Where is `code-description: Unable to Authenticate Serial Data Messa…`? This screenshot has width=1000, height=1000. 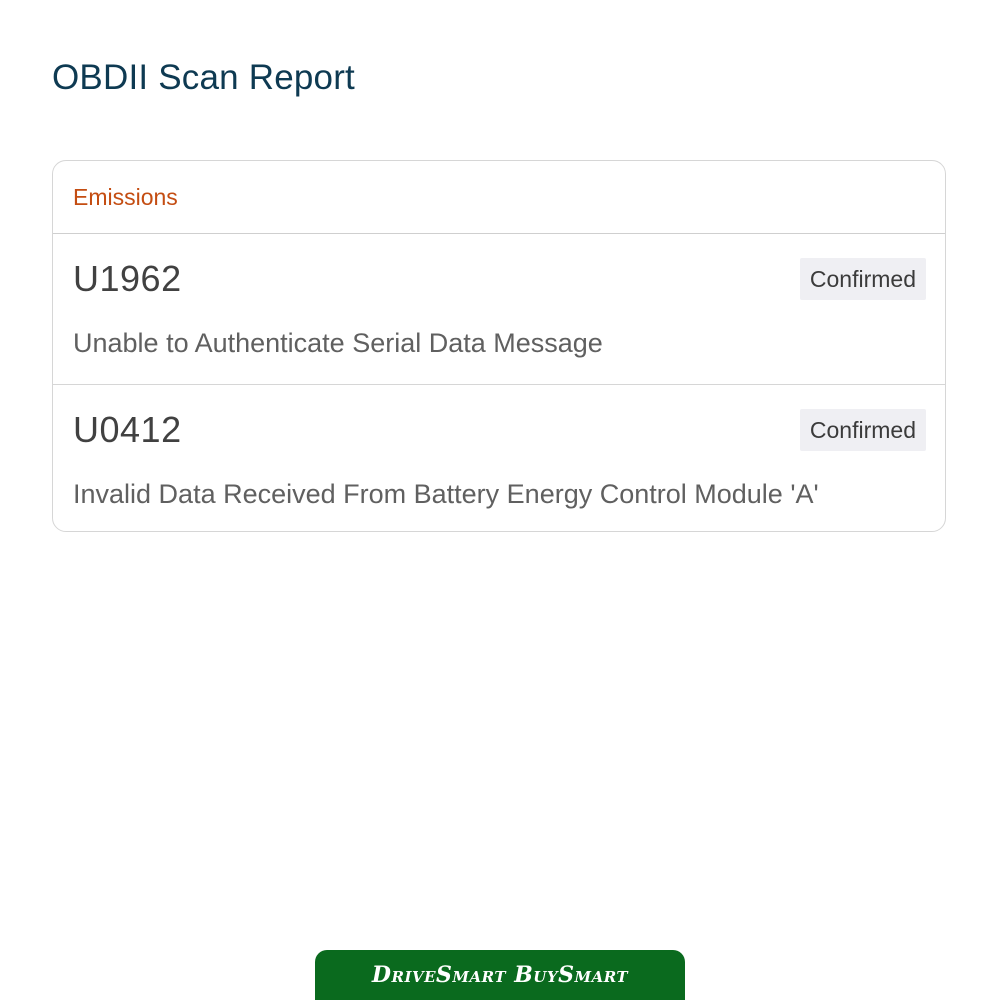 code-description: Unable to Authenticate Serial Data Messa… is located at coordinates (338, 343).